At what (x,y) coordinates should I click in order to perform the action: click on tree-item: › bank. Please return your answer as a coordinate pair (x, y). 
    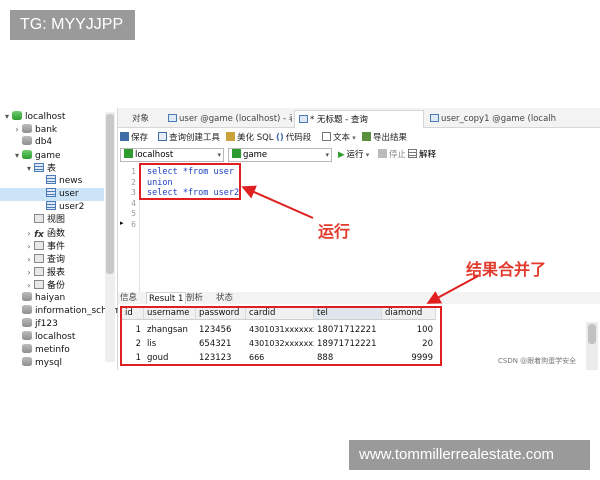
    Looking at the image, I should click on (52, 129).